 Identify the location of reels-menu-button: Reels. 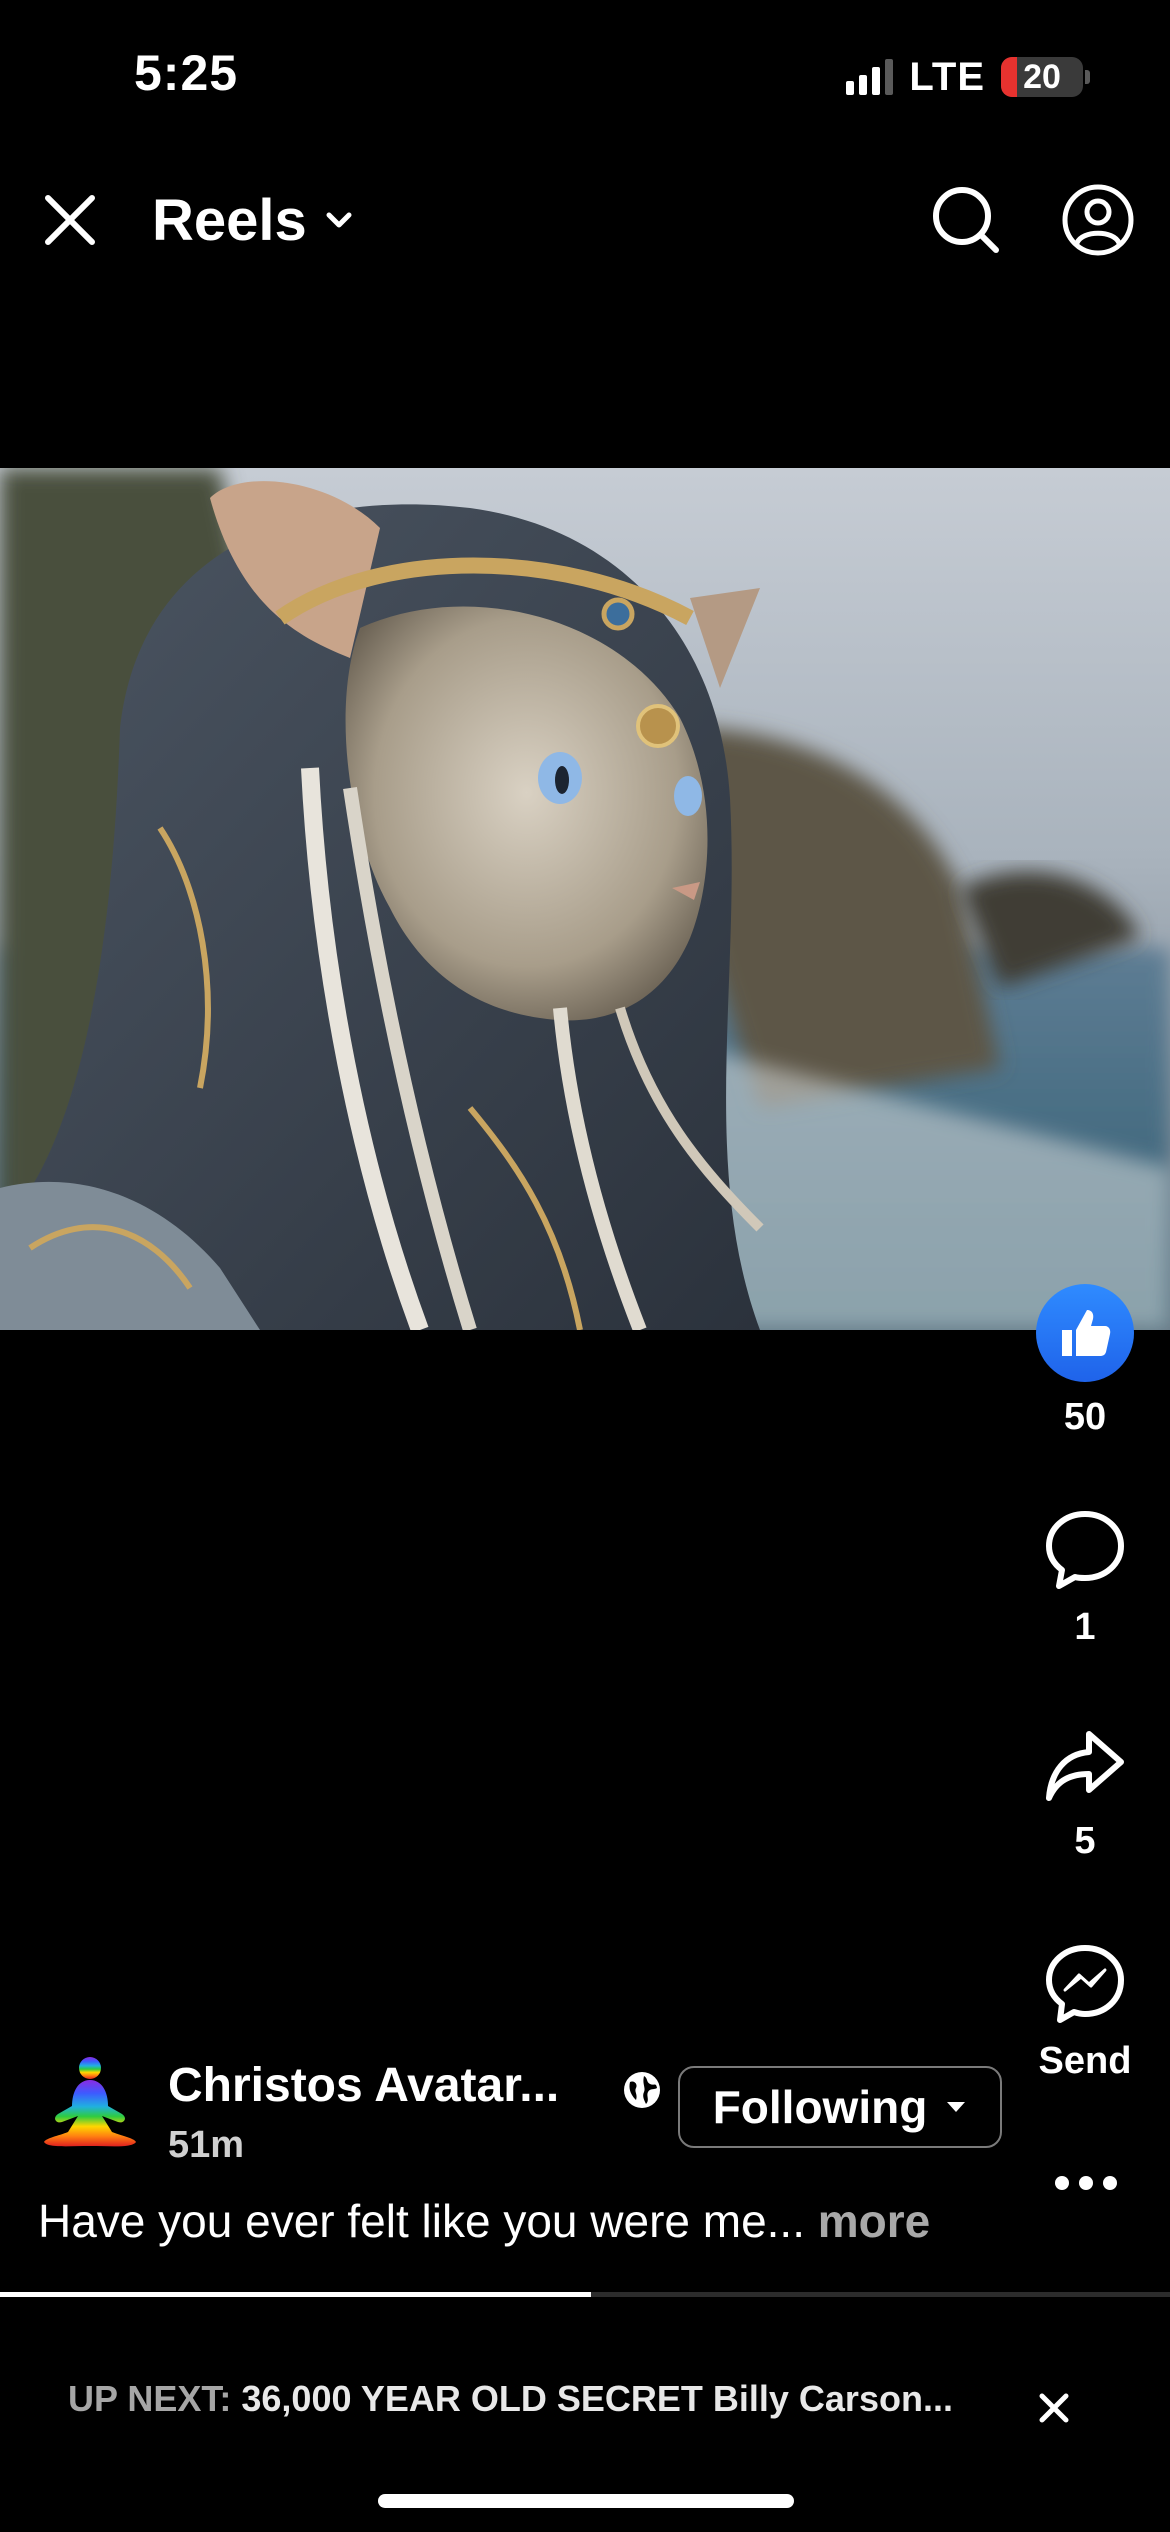
(252, 220).